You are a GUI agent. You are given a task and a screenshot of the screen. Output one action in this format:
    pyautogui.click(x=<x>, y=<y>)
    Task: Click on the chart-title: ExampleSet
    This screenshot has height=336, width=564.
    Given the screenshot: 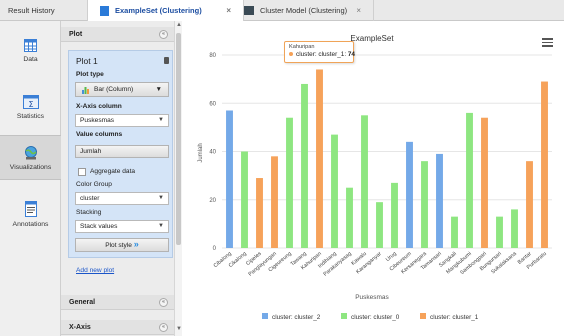 What is the action you would take?
    pyautogui.click(x=372, y=38)
    